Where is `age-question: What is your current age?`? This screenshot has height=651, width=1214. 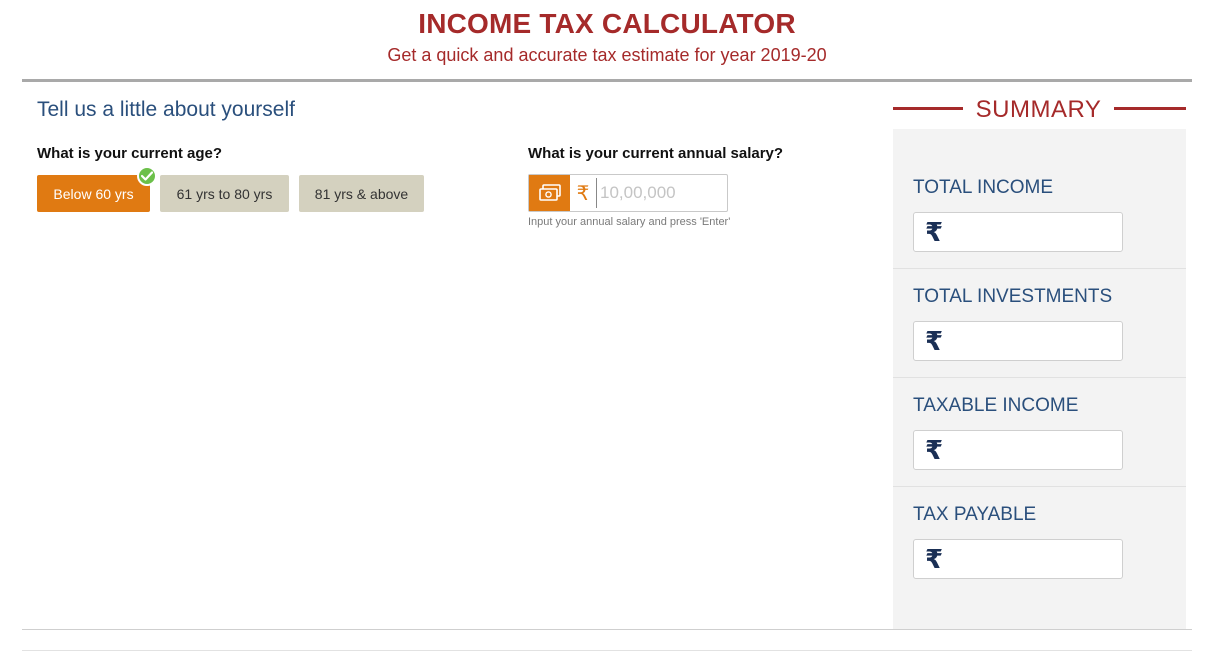 age-question: What is your current age? is located at coordinates (130, 153).